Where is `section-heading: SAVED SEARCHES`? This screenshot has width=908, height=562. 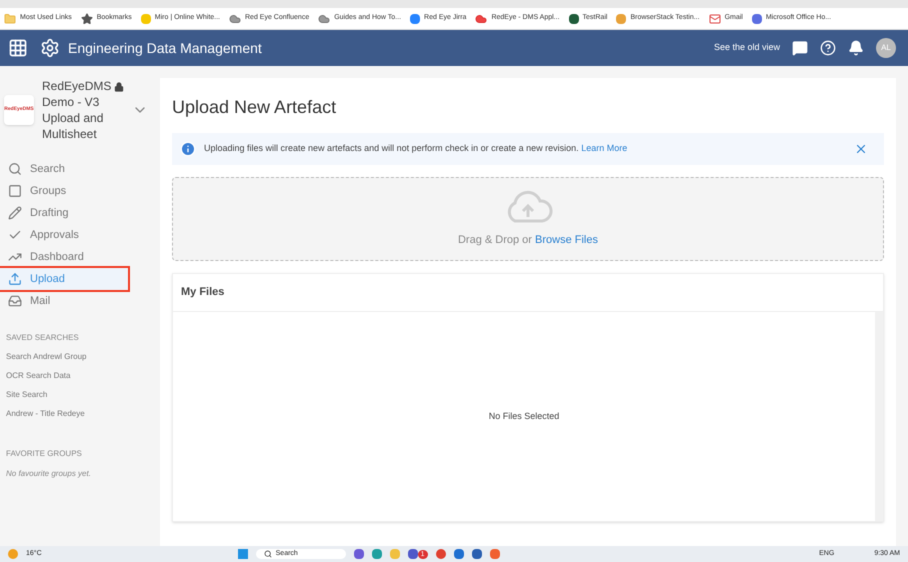 section-heading: SAVED SEARCHES is located at coordinates (42, 338).